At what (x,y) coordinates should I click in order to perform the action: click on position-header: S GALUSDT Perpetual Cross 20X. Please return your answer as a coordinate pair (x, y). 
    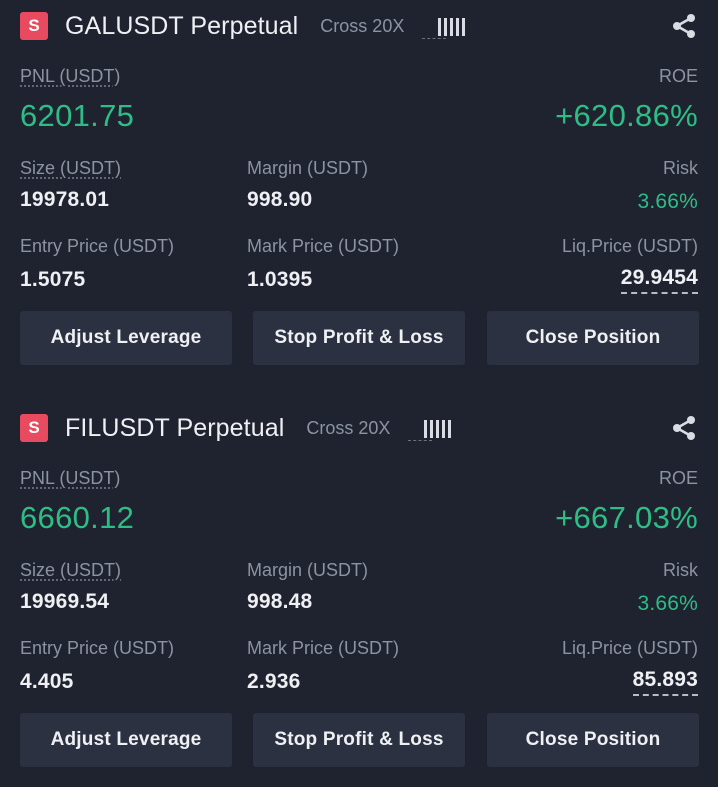
    Looking at the image, I should click on (359, 26).